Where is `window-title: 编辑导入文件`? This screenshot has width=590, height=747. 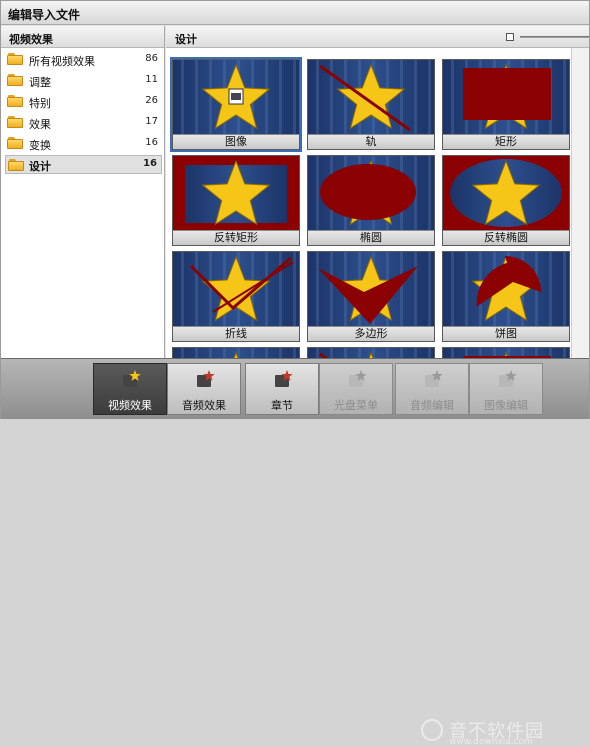 window-title: 编辑导入文件 is located at coordinates (295, 13).